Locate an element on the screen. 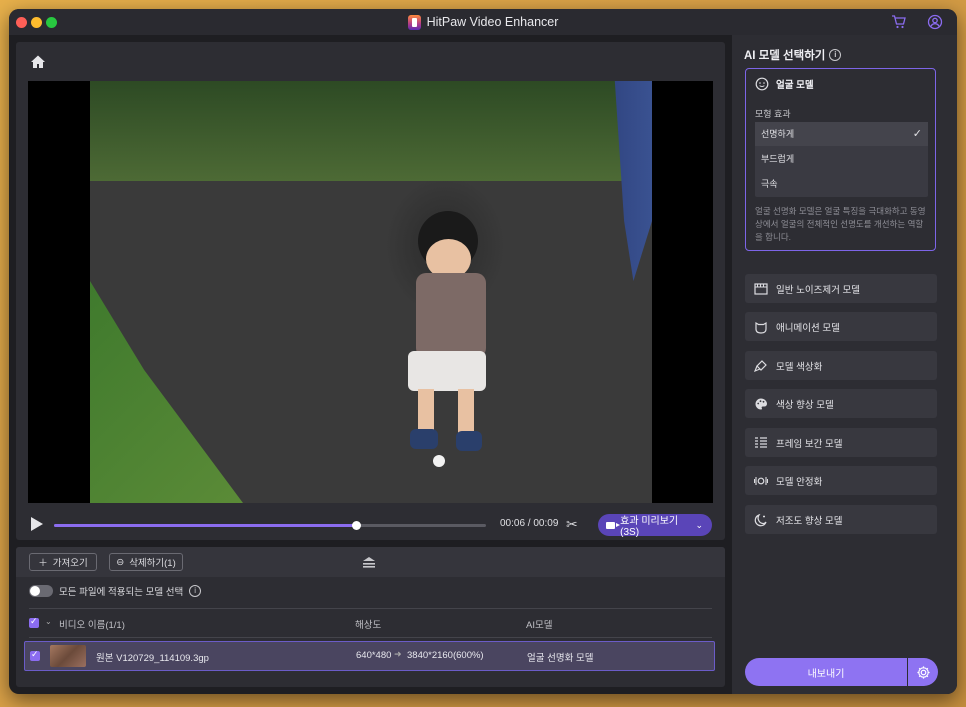 Image resolution: width=966 pixels, height=707 pixels. export-settings-button is located at coordinates (923, 672).